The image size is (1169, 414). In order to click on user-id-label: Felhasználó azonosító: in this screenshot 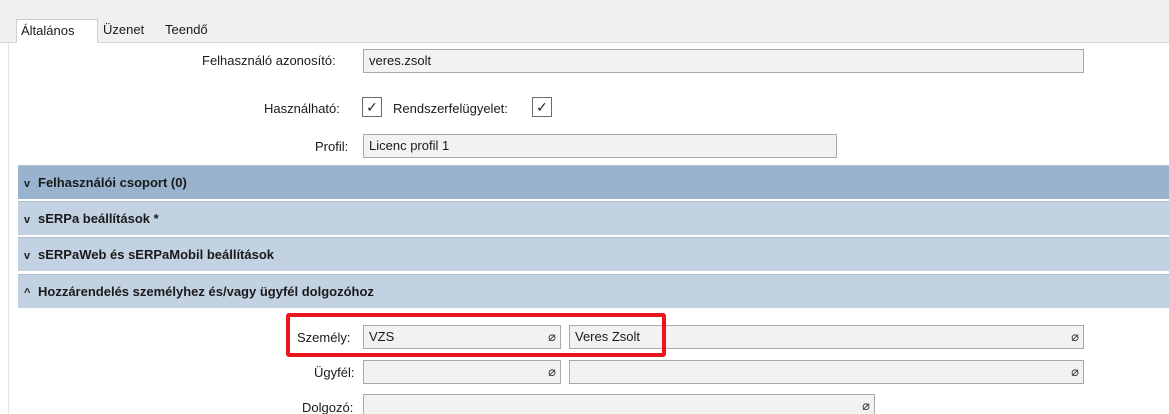, I will do `click(269, 60)`.